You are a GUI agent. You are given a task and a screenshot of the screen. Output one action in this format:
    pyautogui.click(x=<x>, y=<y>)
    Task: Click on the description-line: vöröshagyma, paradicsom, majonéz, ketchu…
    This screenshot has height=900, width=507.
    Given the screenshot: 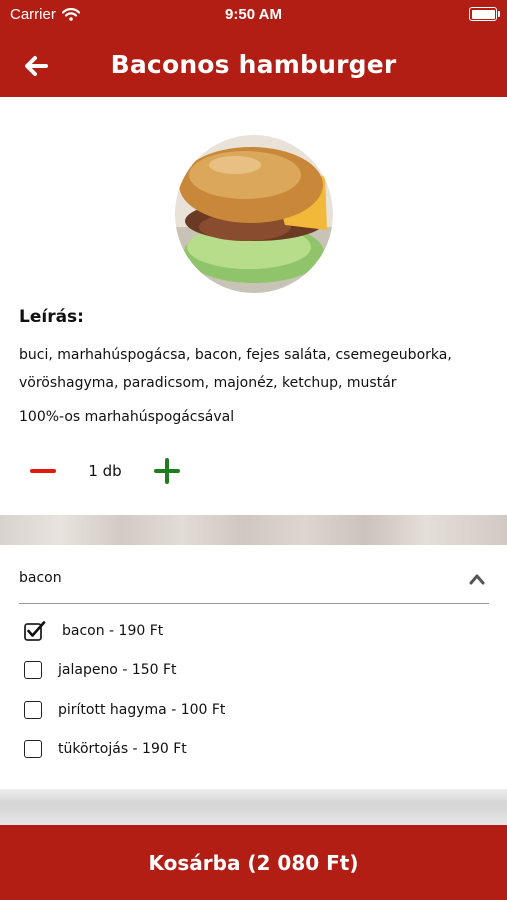 What is the action you would take?
    pyautogui.click(x=208, y=383)
    